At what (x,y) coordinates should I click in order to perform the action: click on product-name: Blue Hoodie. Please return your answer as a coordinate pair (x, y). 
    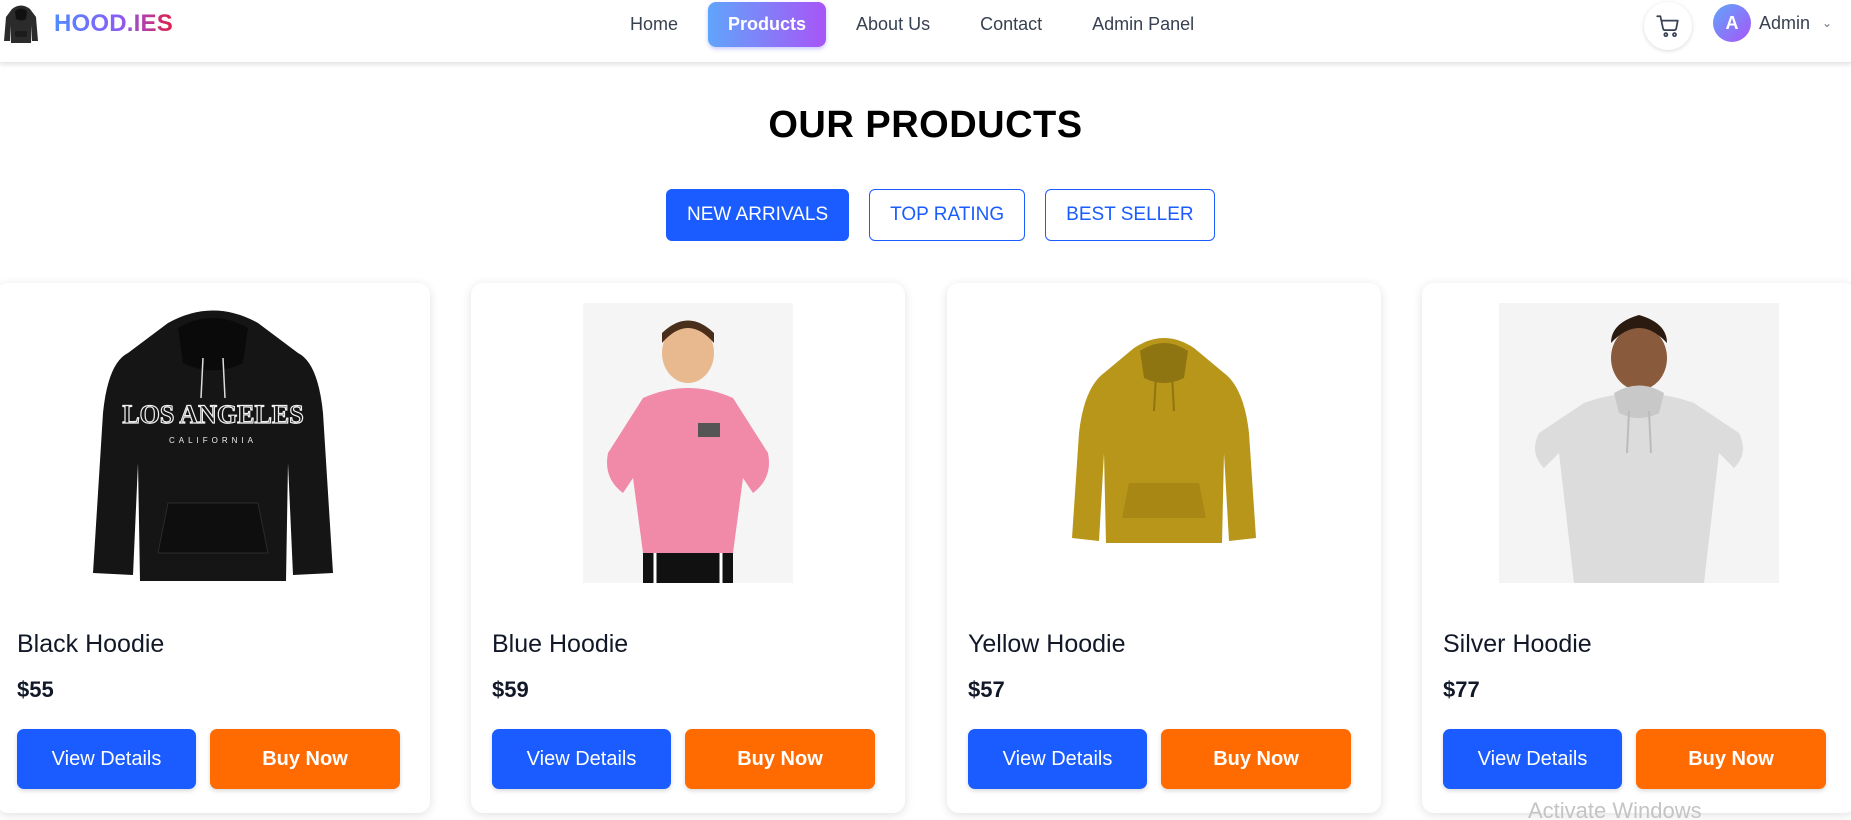
    Looking at the image, I should click on (560, 644).